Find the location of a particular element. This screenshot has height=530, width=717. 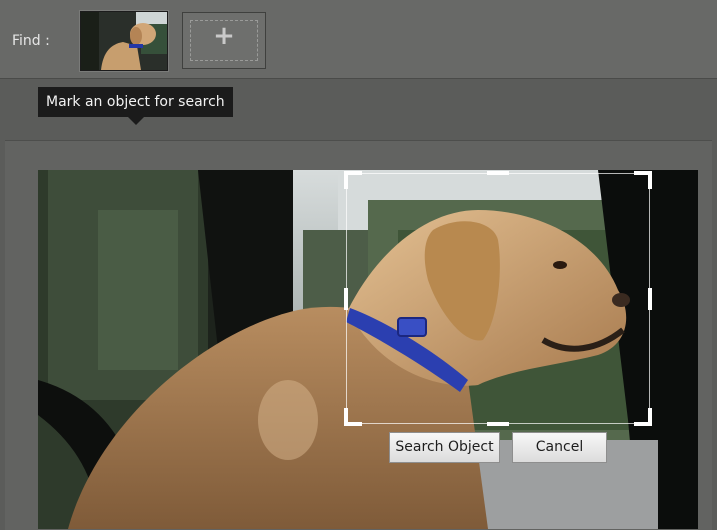

cancel-button: Cancel is located at coordinates (559, 447).